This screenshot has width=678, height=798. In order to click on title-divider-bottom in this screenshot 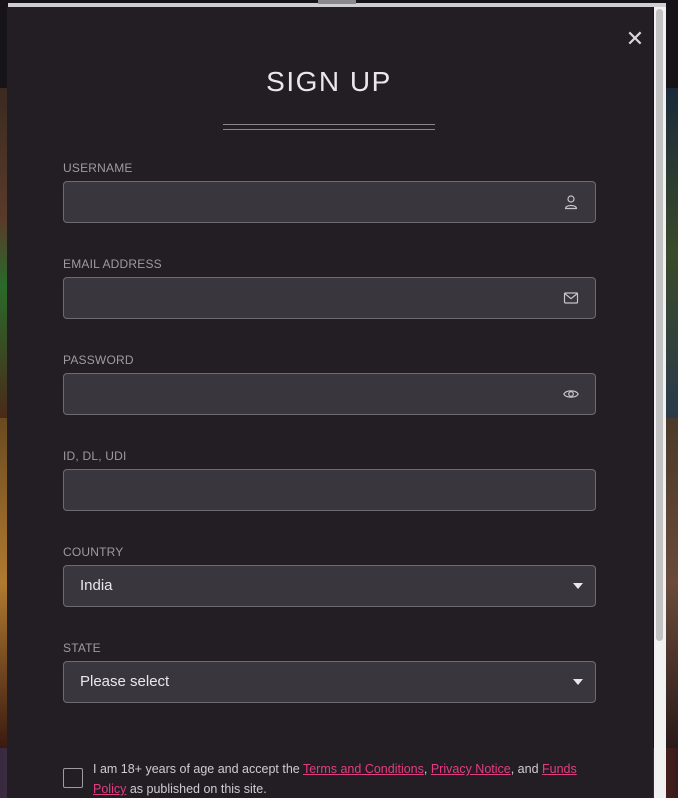, I will do `click(329, 129)`.